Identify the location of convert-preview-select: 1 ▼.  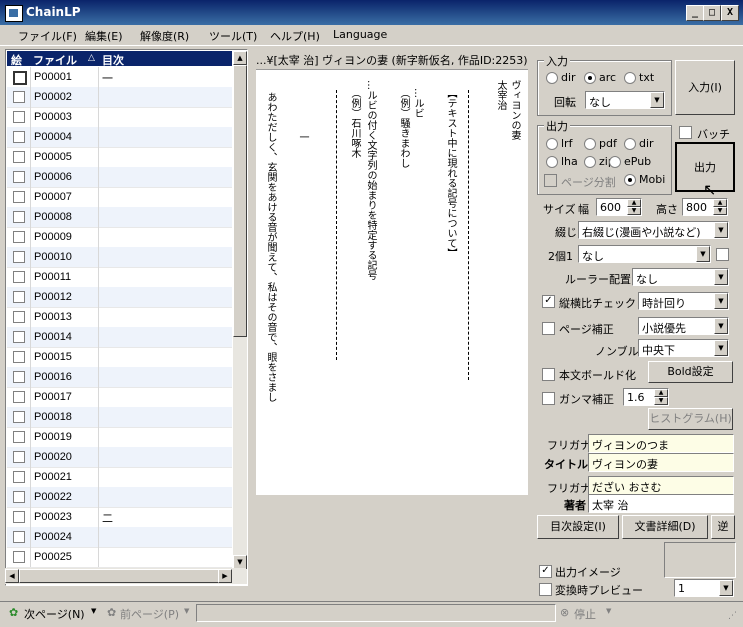
(704, 588).